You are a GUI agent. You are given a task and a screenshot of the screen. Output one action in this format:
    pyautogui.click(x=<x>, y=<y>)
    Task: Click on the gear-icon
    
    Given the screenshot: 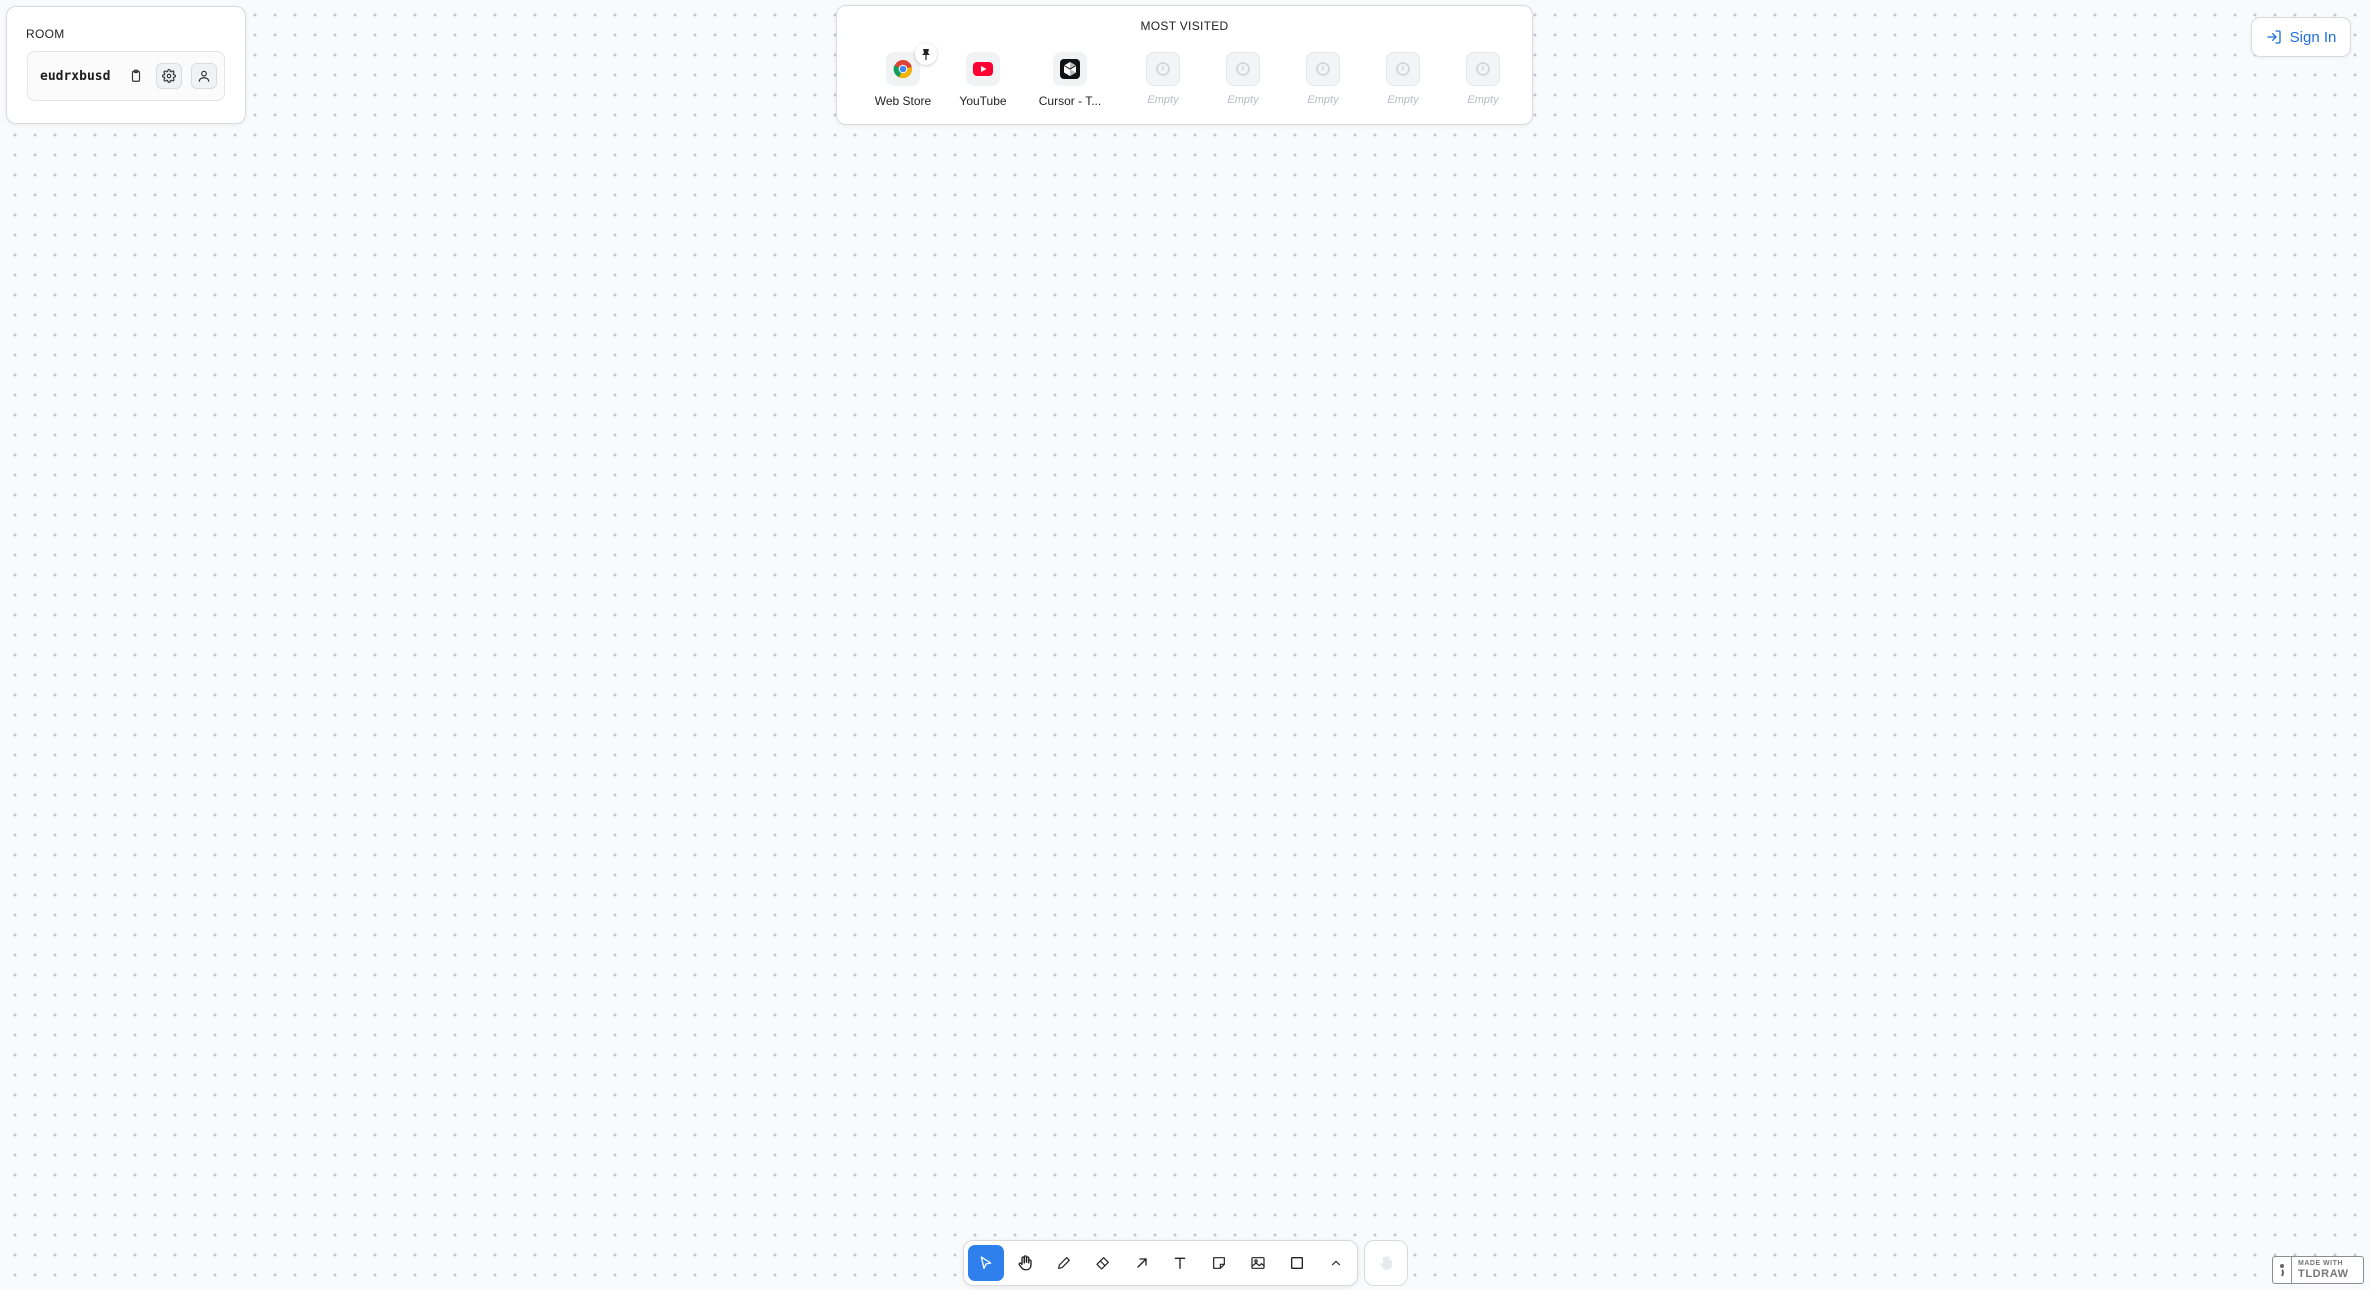 What is the action you would take?
    pyautogui.click(x=169, y=76)
    